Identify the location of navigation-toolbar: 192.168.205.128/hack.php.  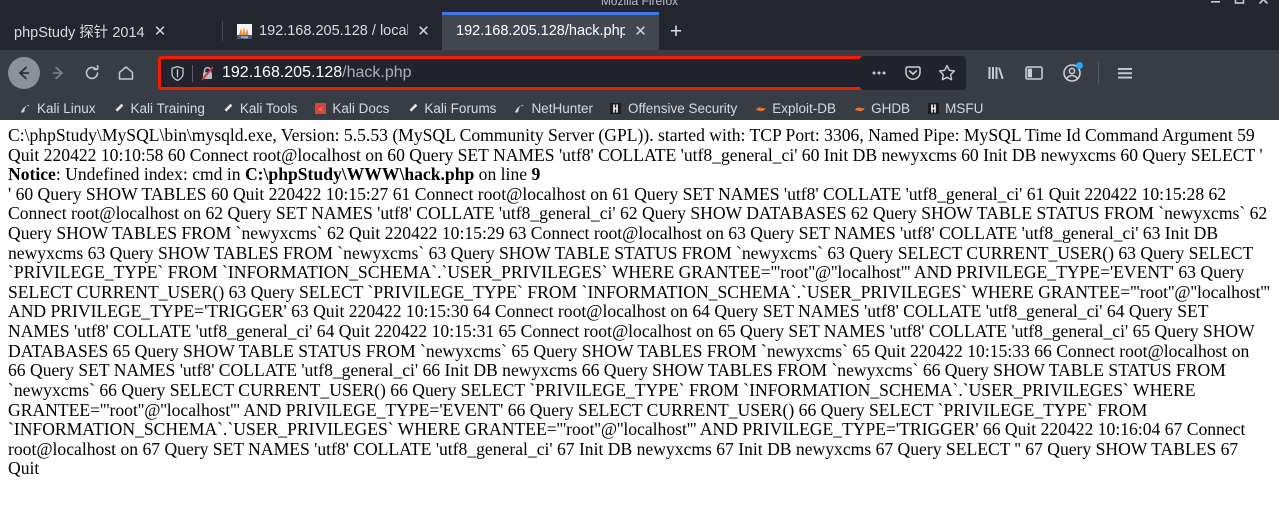
(639, 73).